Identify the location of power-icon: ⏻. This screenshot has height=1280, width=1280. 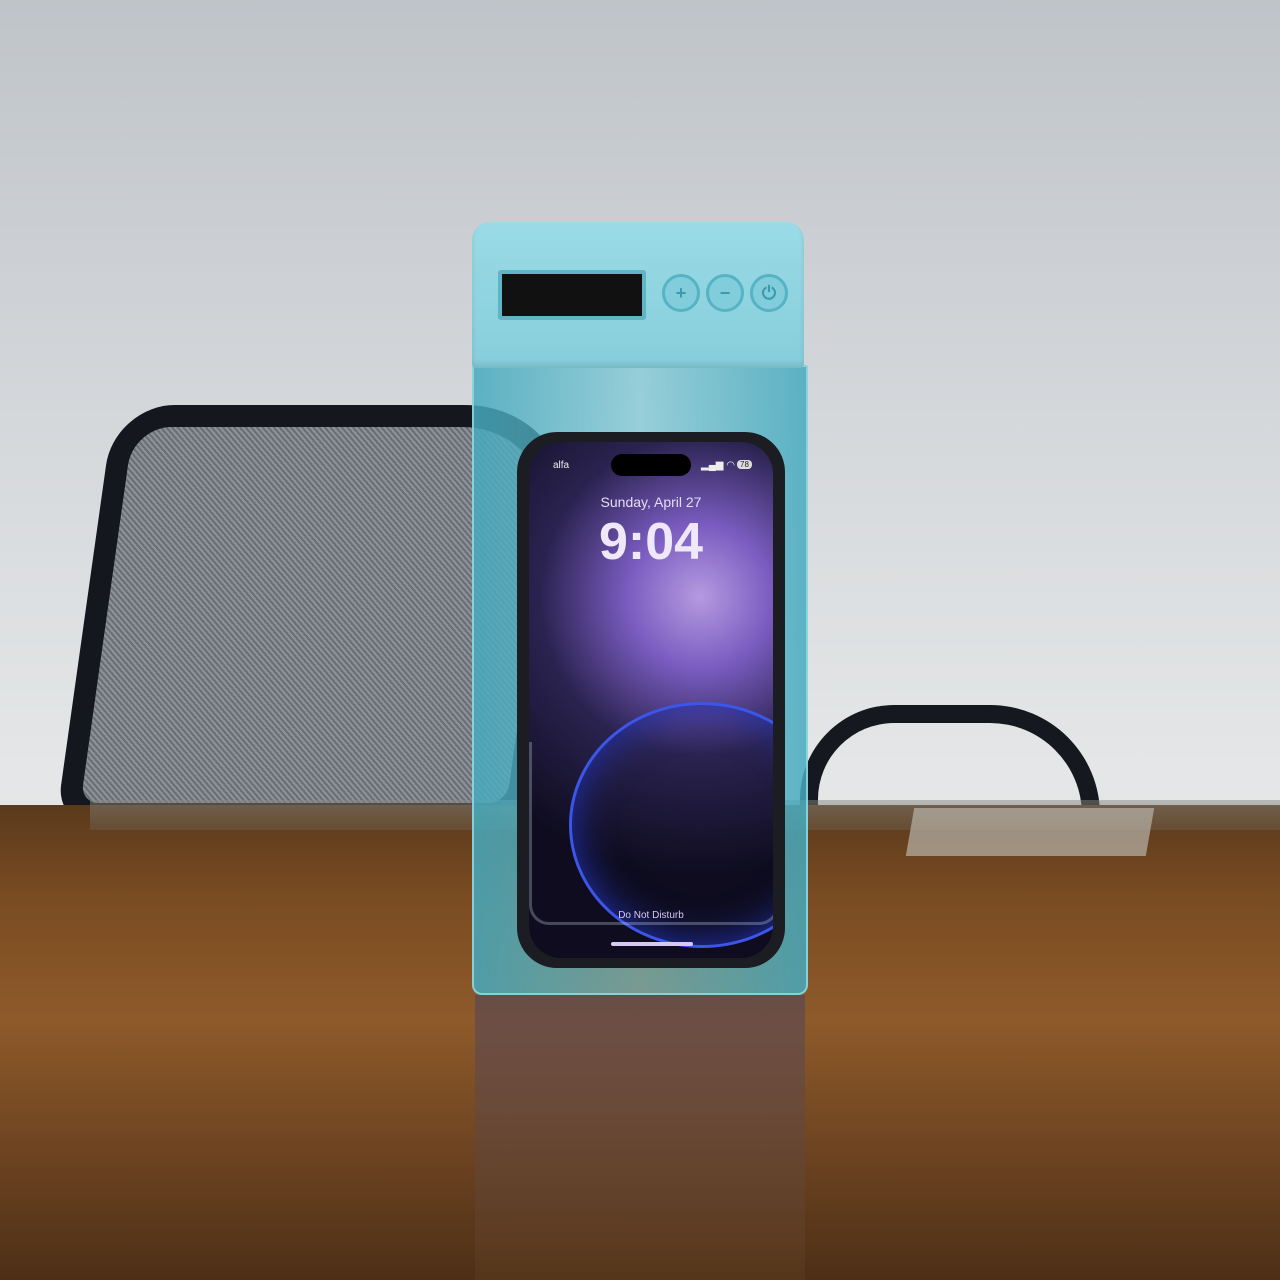
(769, 292).